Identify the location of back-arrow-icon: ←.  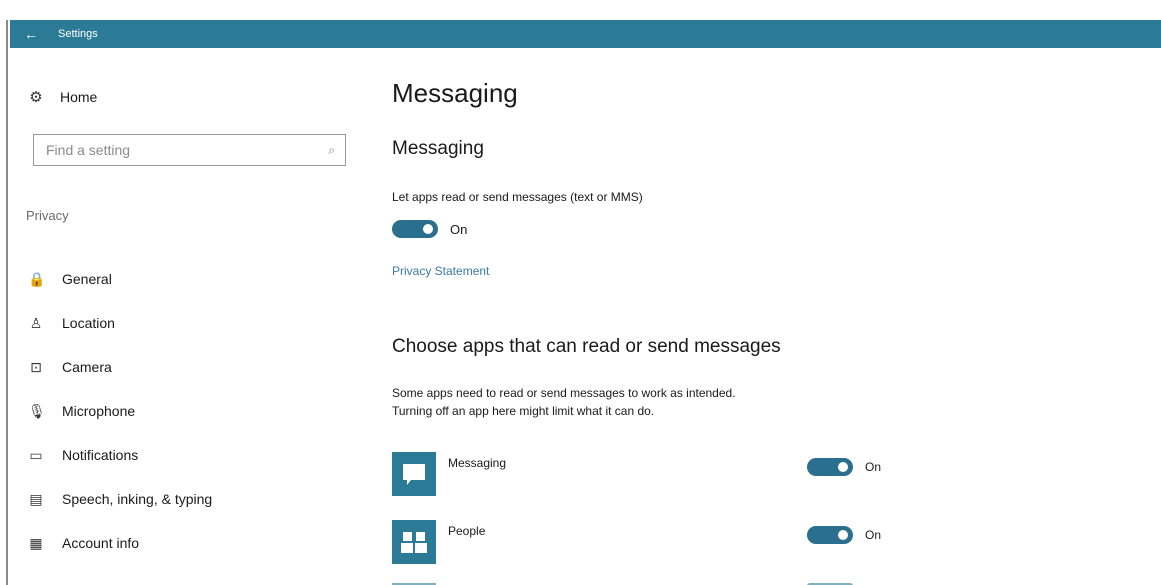
(31, 34).